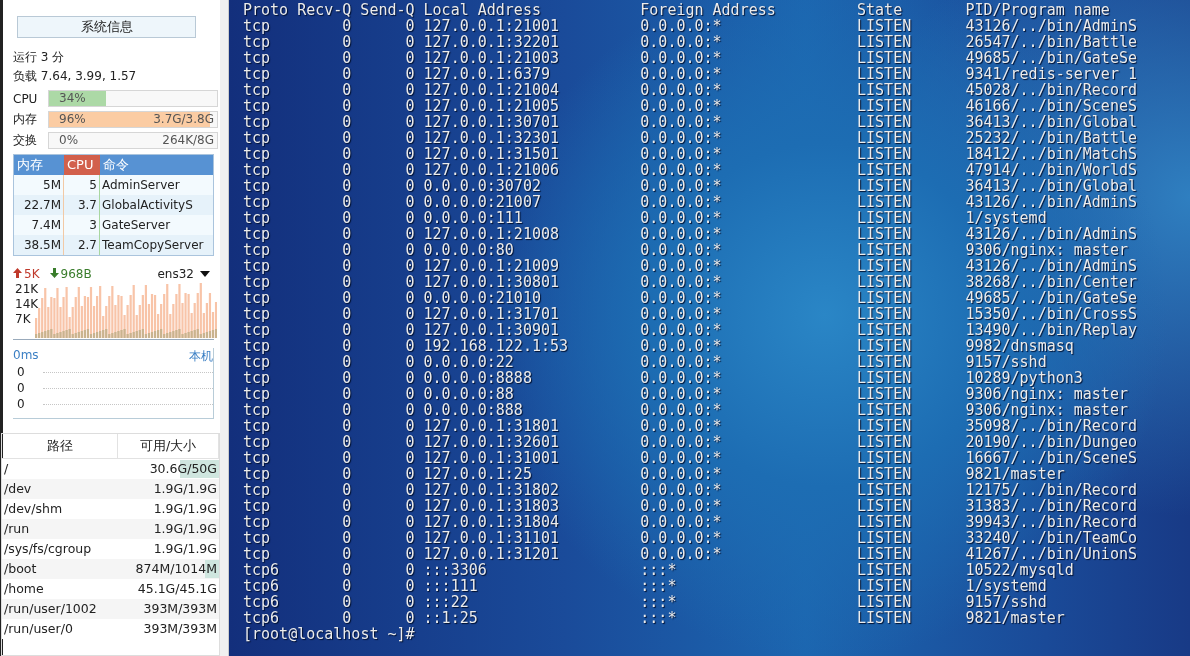 This screenshot has width=1190, height=656. What do you see at coordinates (20, 569) in the screenshot?
I see `path-cell-text: /boot` at bounding box center [20, 569].